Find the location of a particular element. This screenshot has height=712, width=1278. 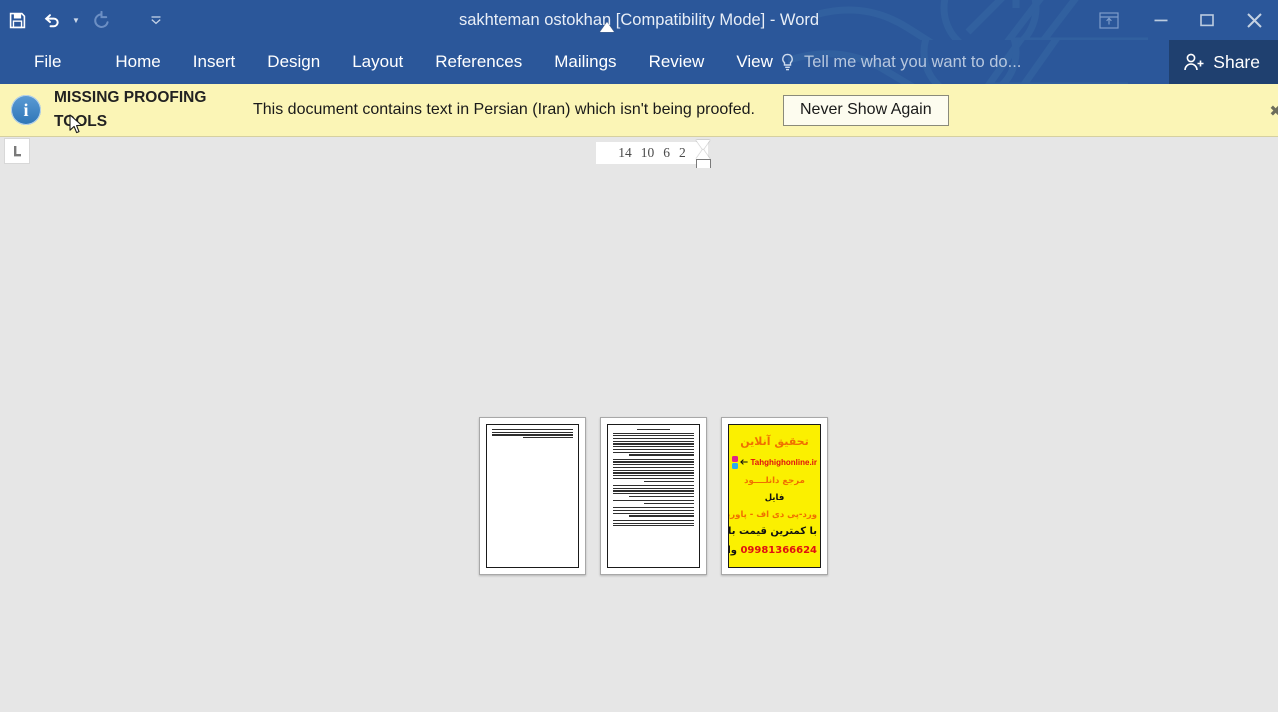

page-2-heading is located at coordinates (653, 430).